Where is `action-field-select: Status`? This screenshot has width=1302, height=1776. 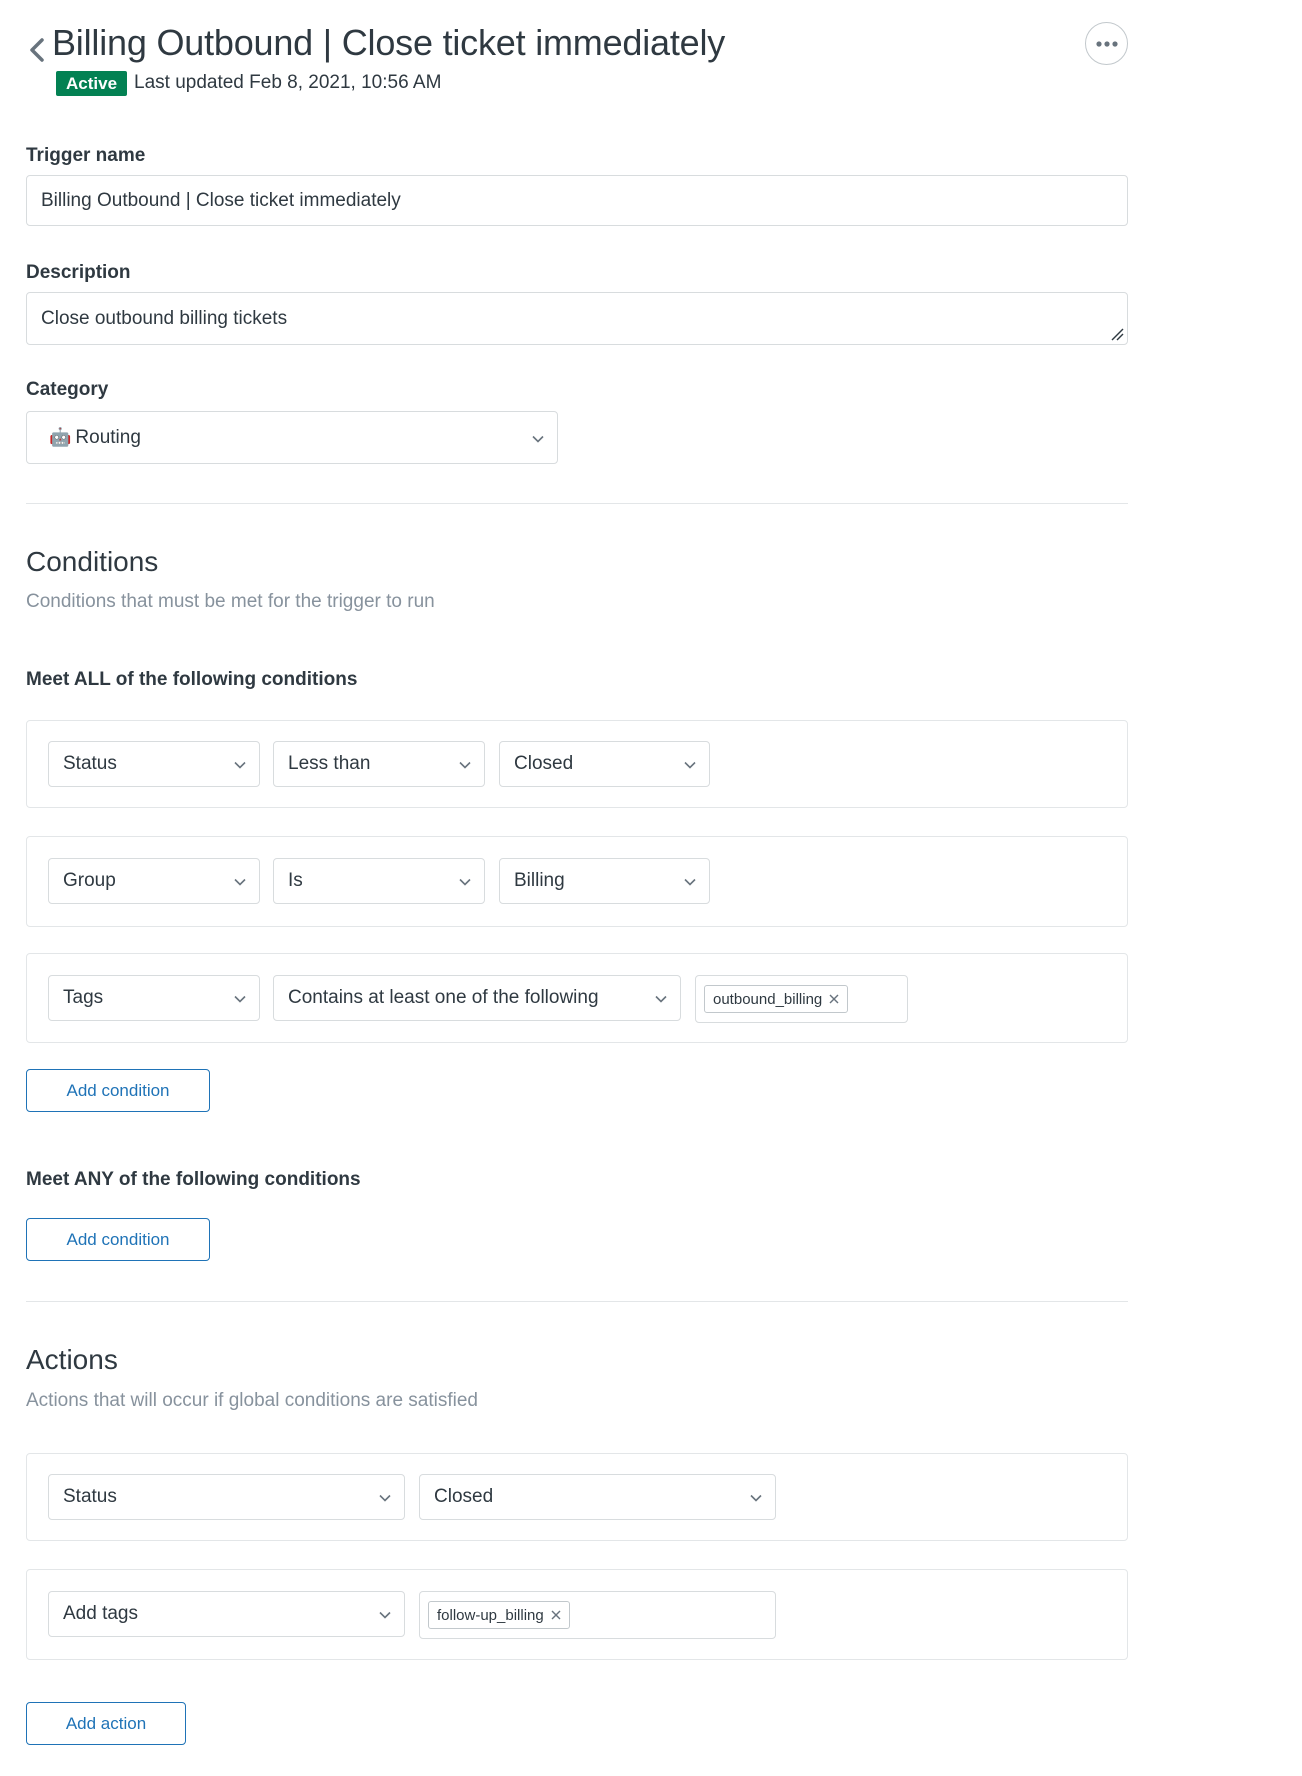 action-field-select: Status is located at coordinates (226, 1497).